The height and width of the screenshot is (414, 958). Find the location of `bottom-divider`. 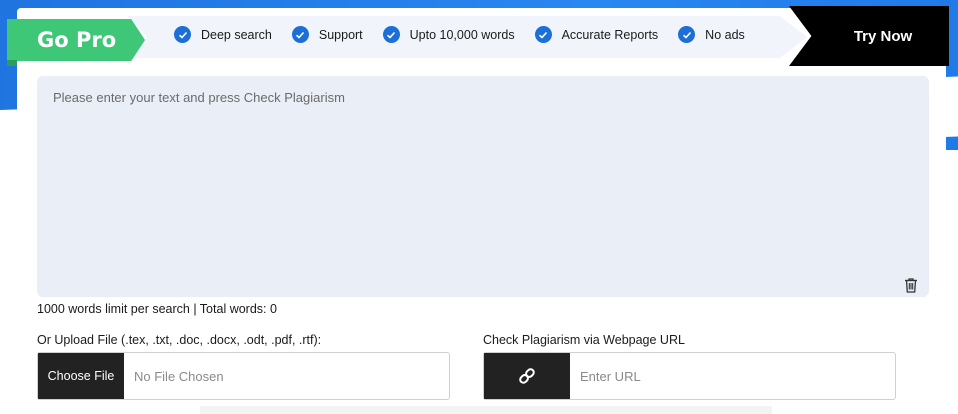

bottom-divider is located at coordinates (486, 410).